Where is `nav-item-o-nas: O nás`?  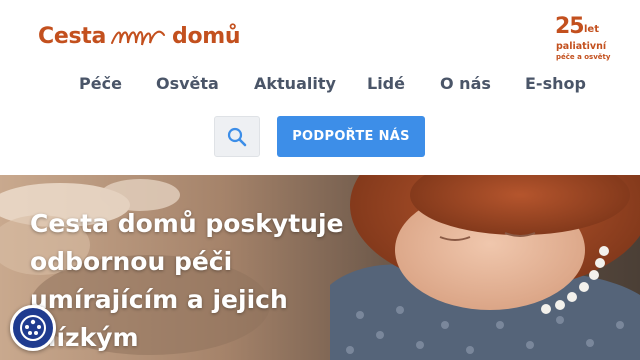
nav-item-o-nas: O nás is located at coordinates (465, 83).